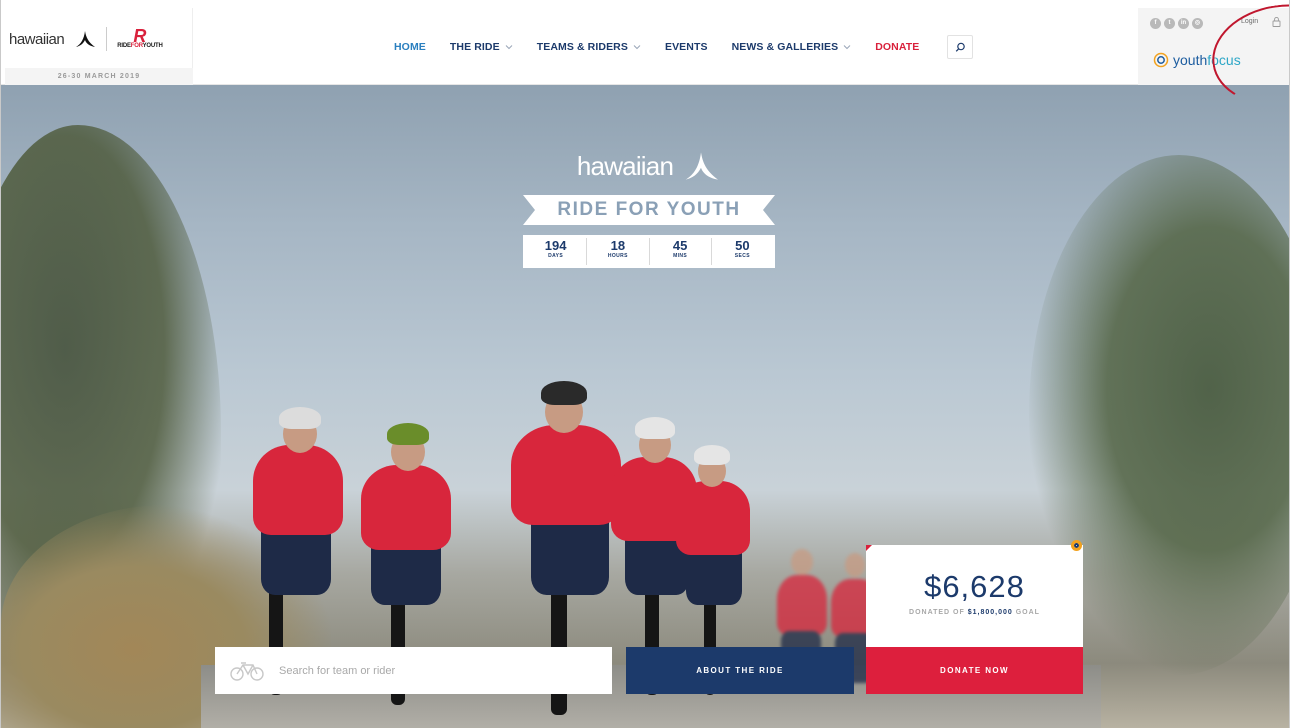  Describe the element at coordinates (410, 47) in the screenshot. I see `nav-home: HOME` at that location.